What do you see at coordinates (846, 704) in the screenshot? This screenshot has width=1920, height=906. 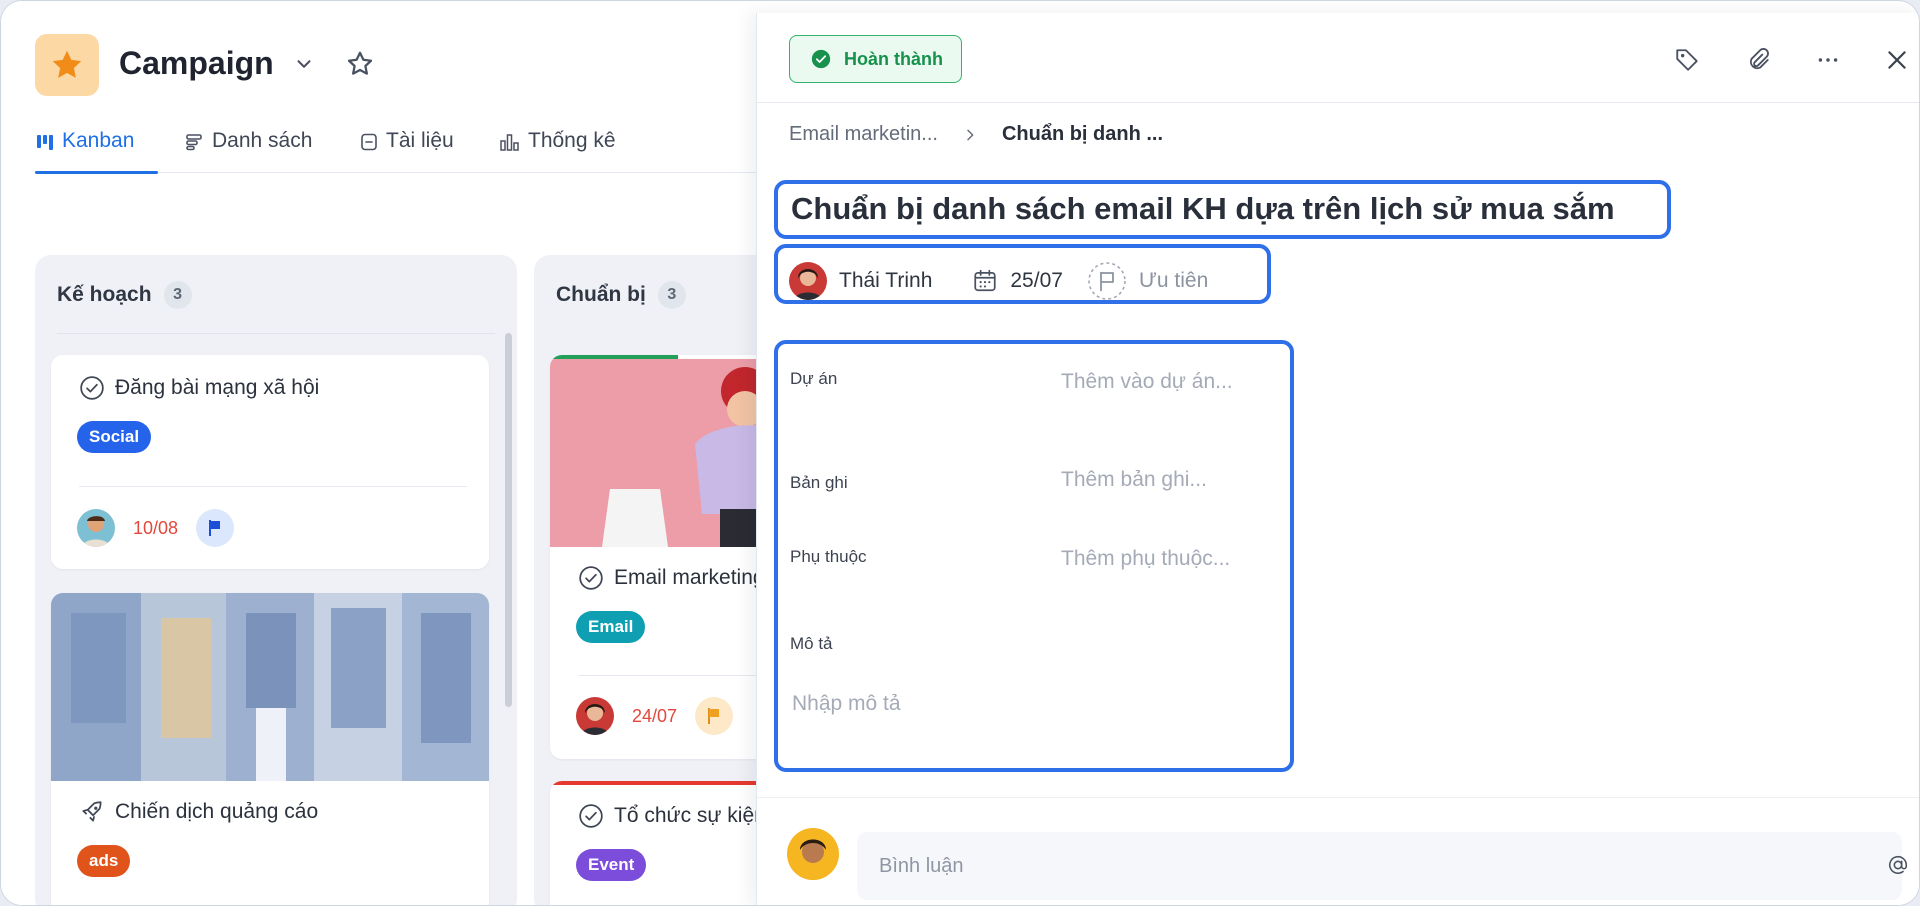 I see `description-input: Nhập mô tả` at bounding box center [846, 704].